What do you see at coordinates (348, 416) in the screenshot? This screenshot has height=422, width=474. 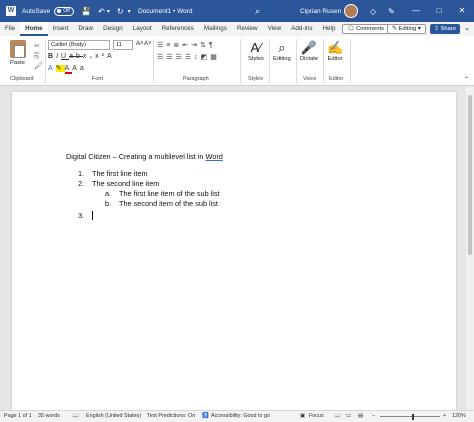 I see `print-layout-icon: ▭` at bounding box center [348, 416].